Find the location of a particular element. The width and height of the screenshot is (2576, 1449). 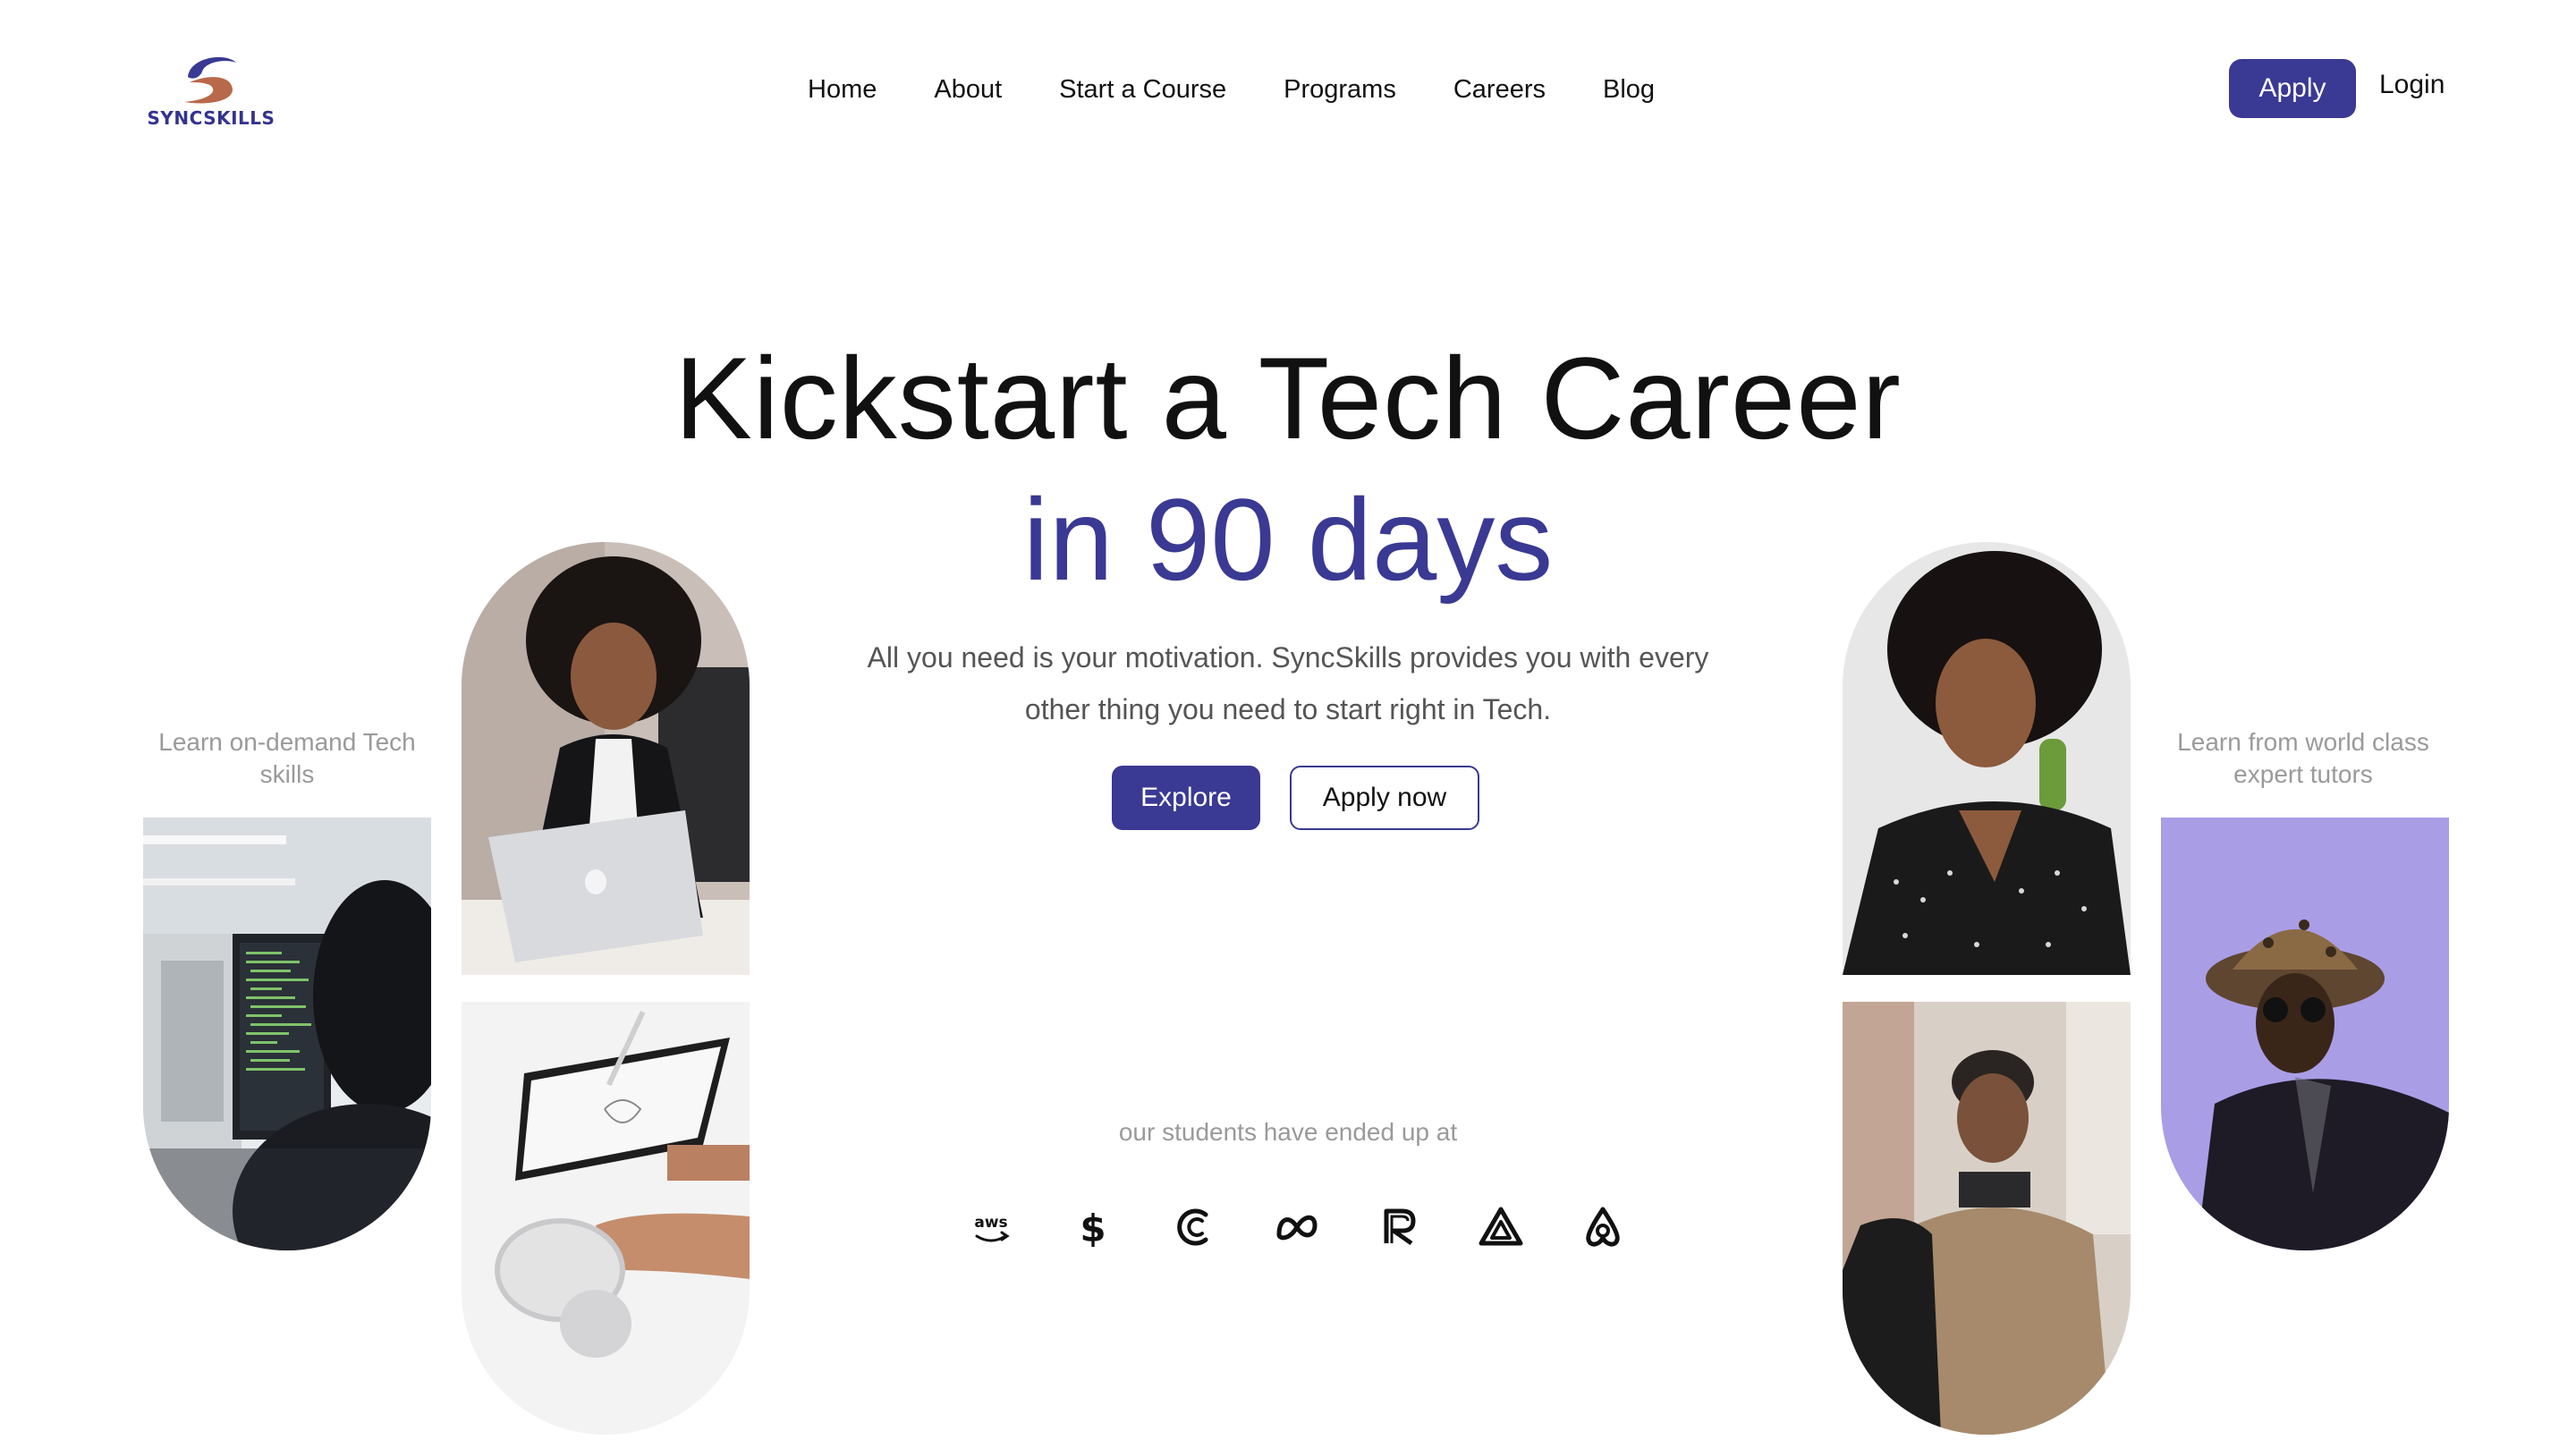

syncskills-logo-icon is located at coordinates (210, 80).